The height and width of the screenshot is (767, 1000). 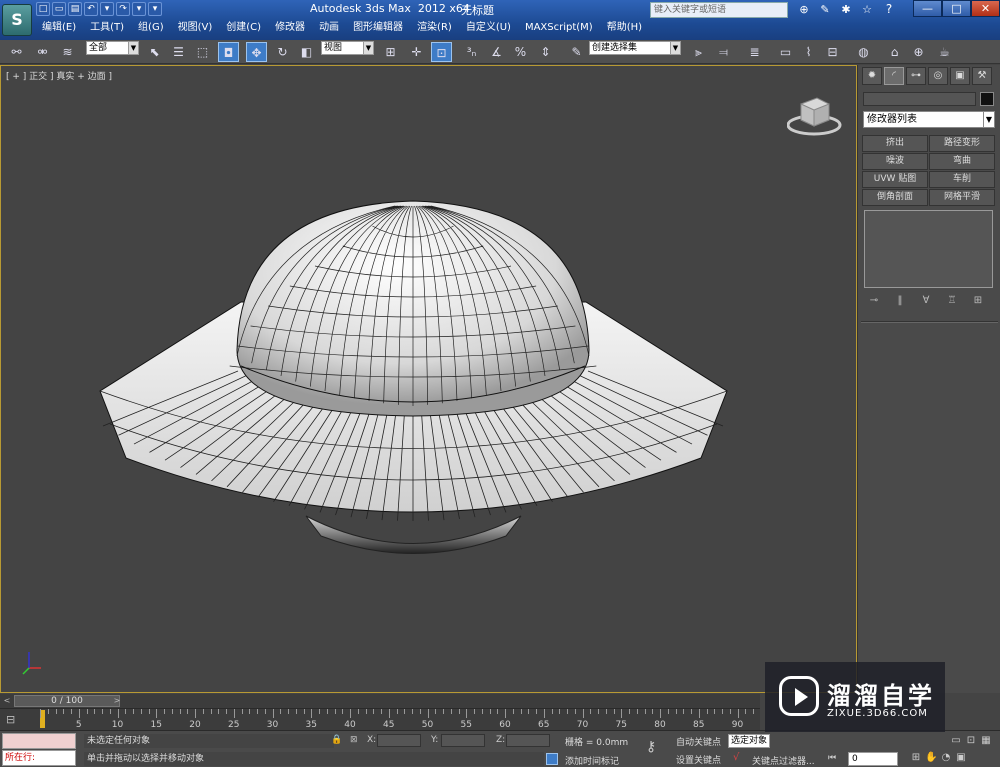 What do you see at coordinates (808, 52) in the screenshot?
I see `curve-editor-icon: ⌇` at bounding box center [808, 52].